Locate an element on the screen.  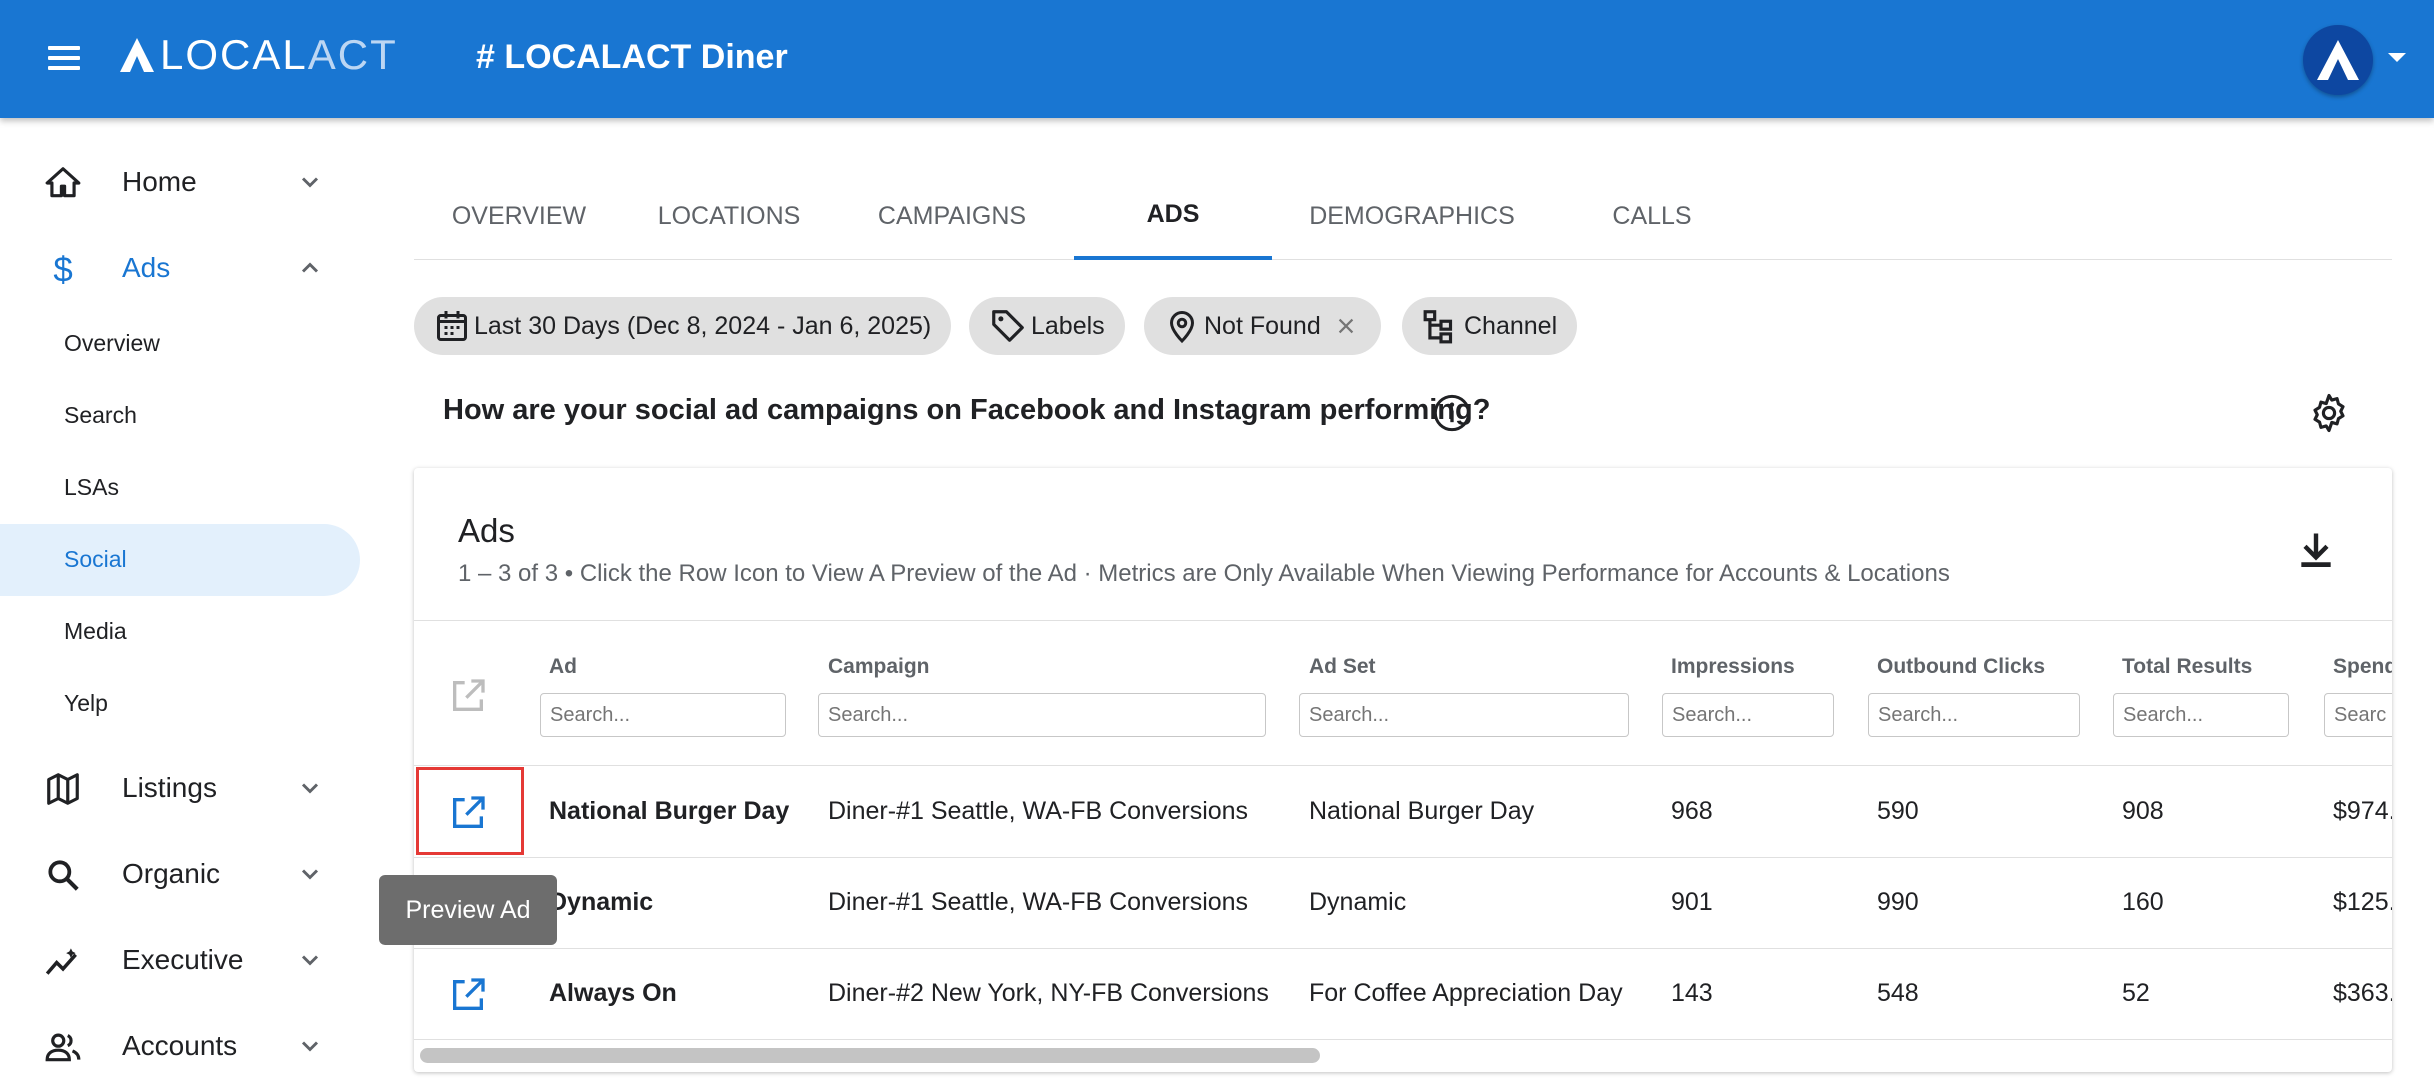
sidebar-item-accounts: Accounts is located at coordinates (190, 1046).